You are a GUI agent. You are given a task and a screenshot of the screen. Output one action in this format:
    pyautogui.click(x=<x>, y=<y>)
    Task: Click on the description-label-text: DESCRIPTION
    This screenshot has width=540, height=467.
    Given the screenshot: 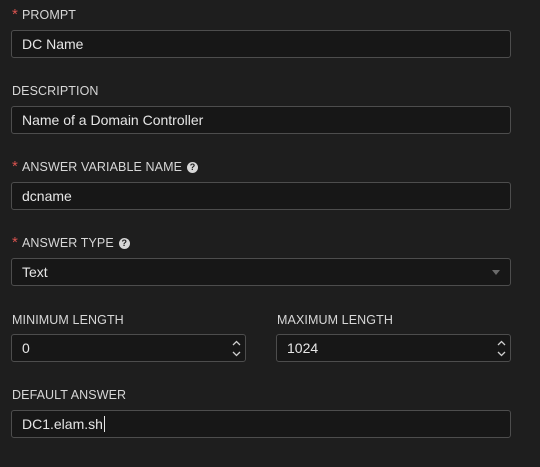 What is the action you would take?
    pyautogui.click(x=55, y=91)
    